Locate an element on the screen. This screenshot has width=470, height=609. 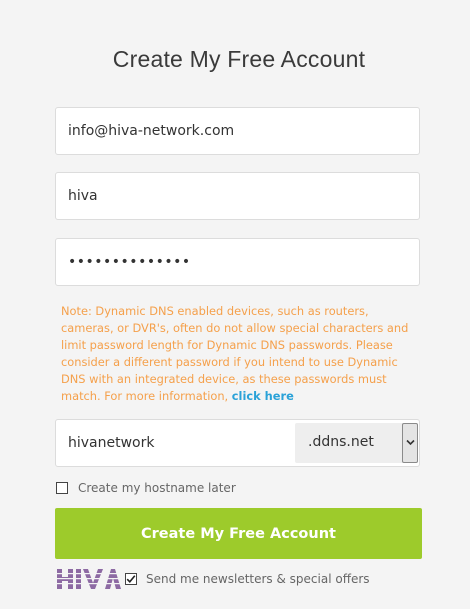
domain-select: .ddns.net is located at coordinates (356, 443).